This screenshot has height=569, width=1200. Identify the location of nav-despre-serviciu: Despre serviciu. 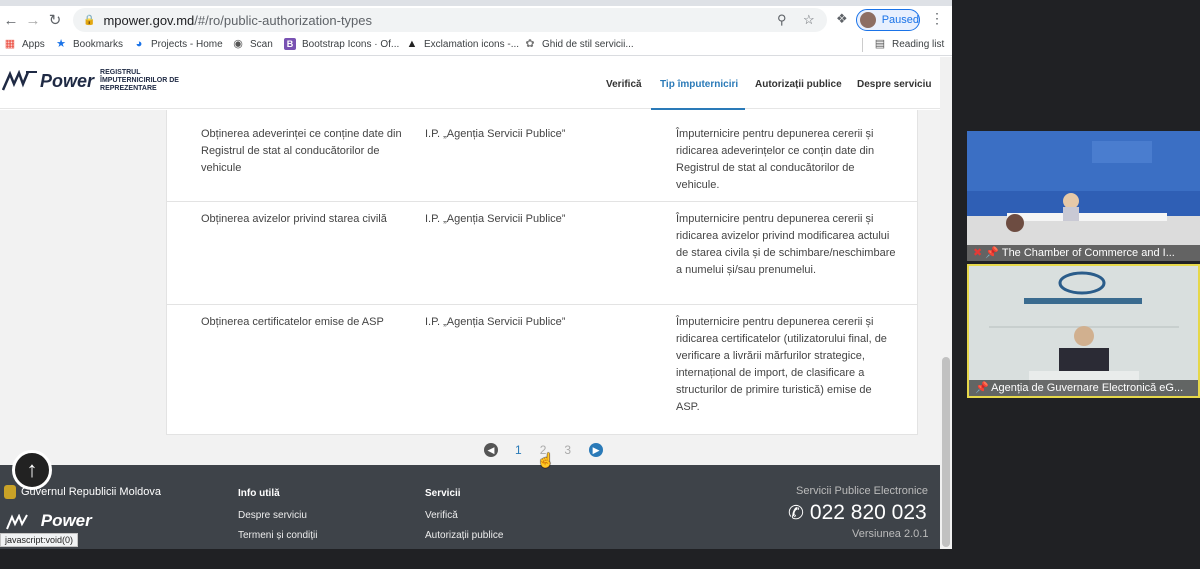
(894, 84).